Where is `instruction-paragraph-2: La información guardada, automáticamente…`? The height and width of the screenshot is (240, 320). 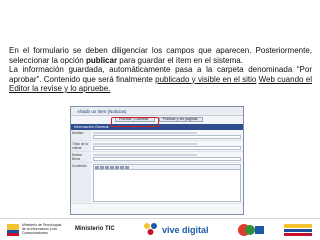
instruction-paragraph-2: La información guardada, automáticamente… is located at coordinates (160, 79).